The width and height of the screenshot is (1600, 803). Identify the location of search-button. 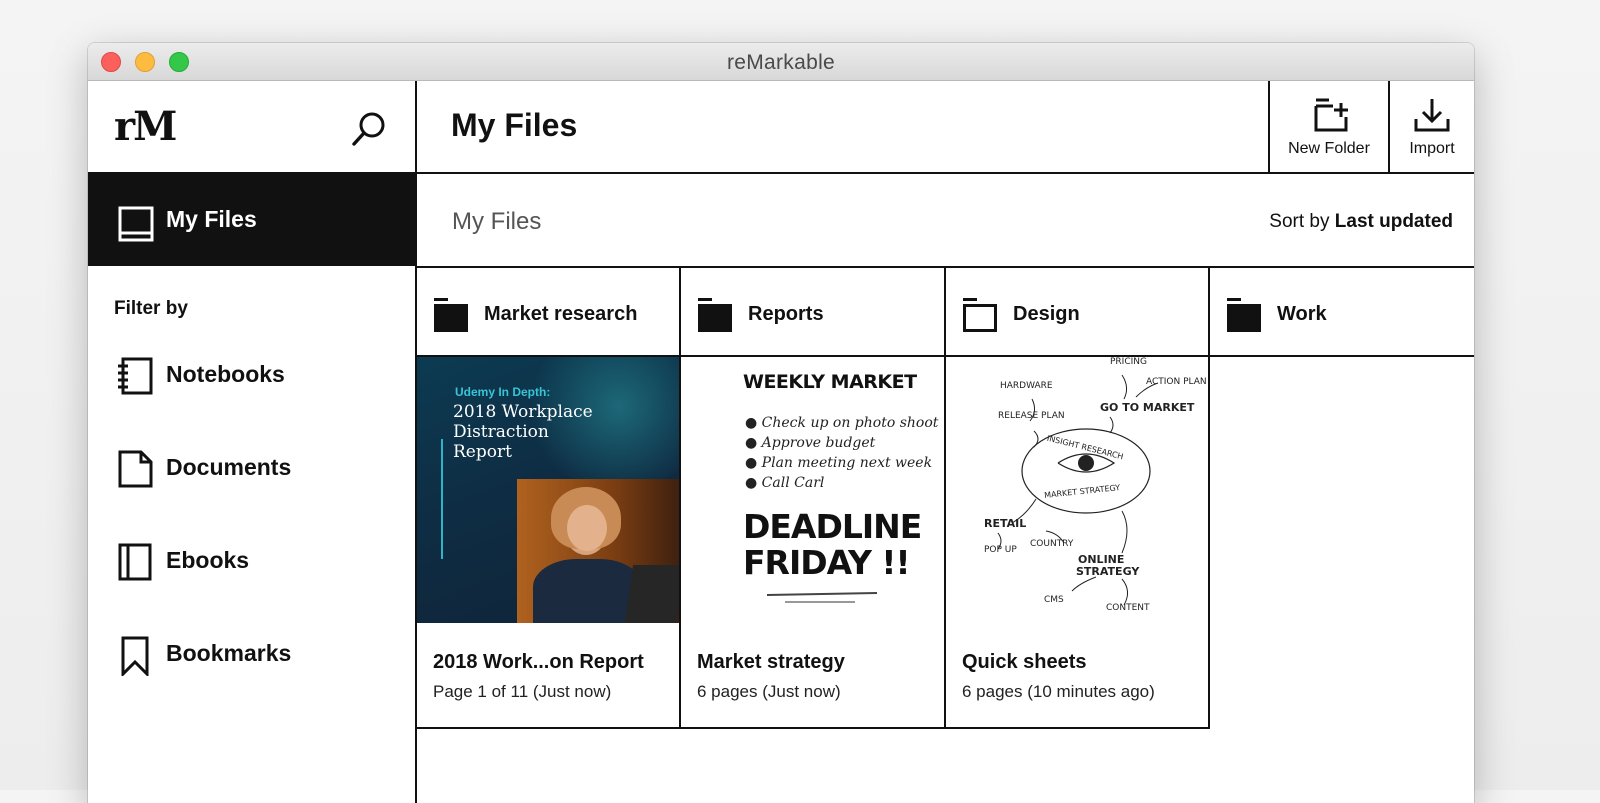
(370, 129).